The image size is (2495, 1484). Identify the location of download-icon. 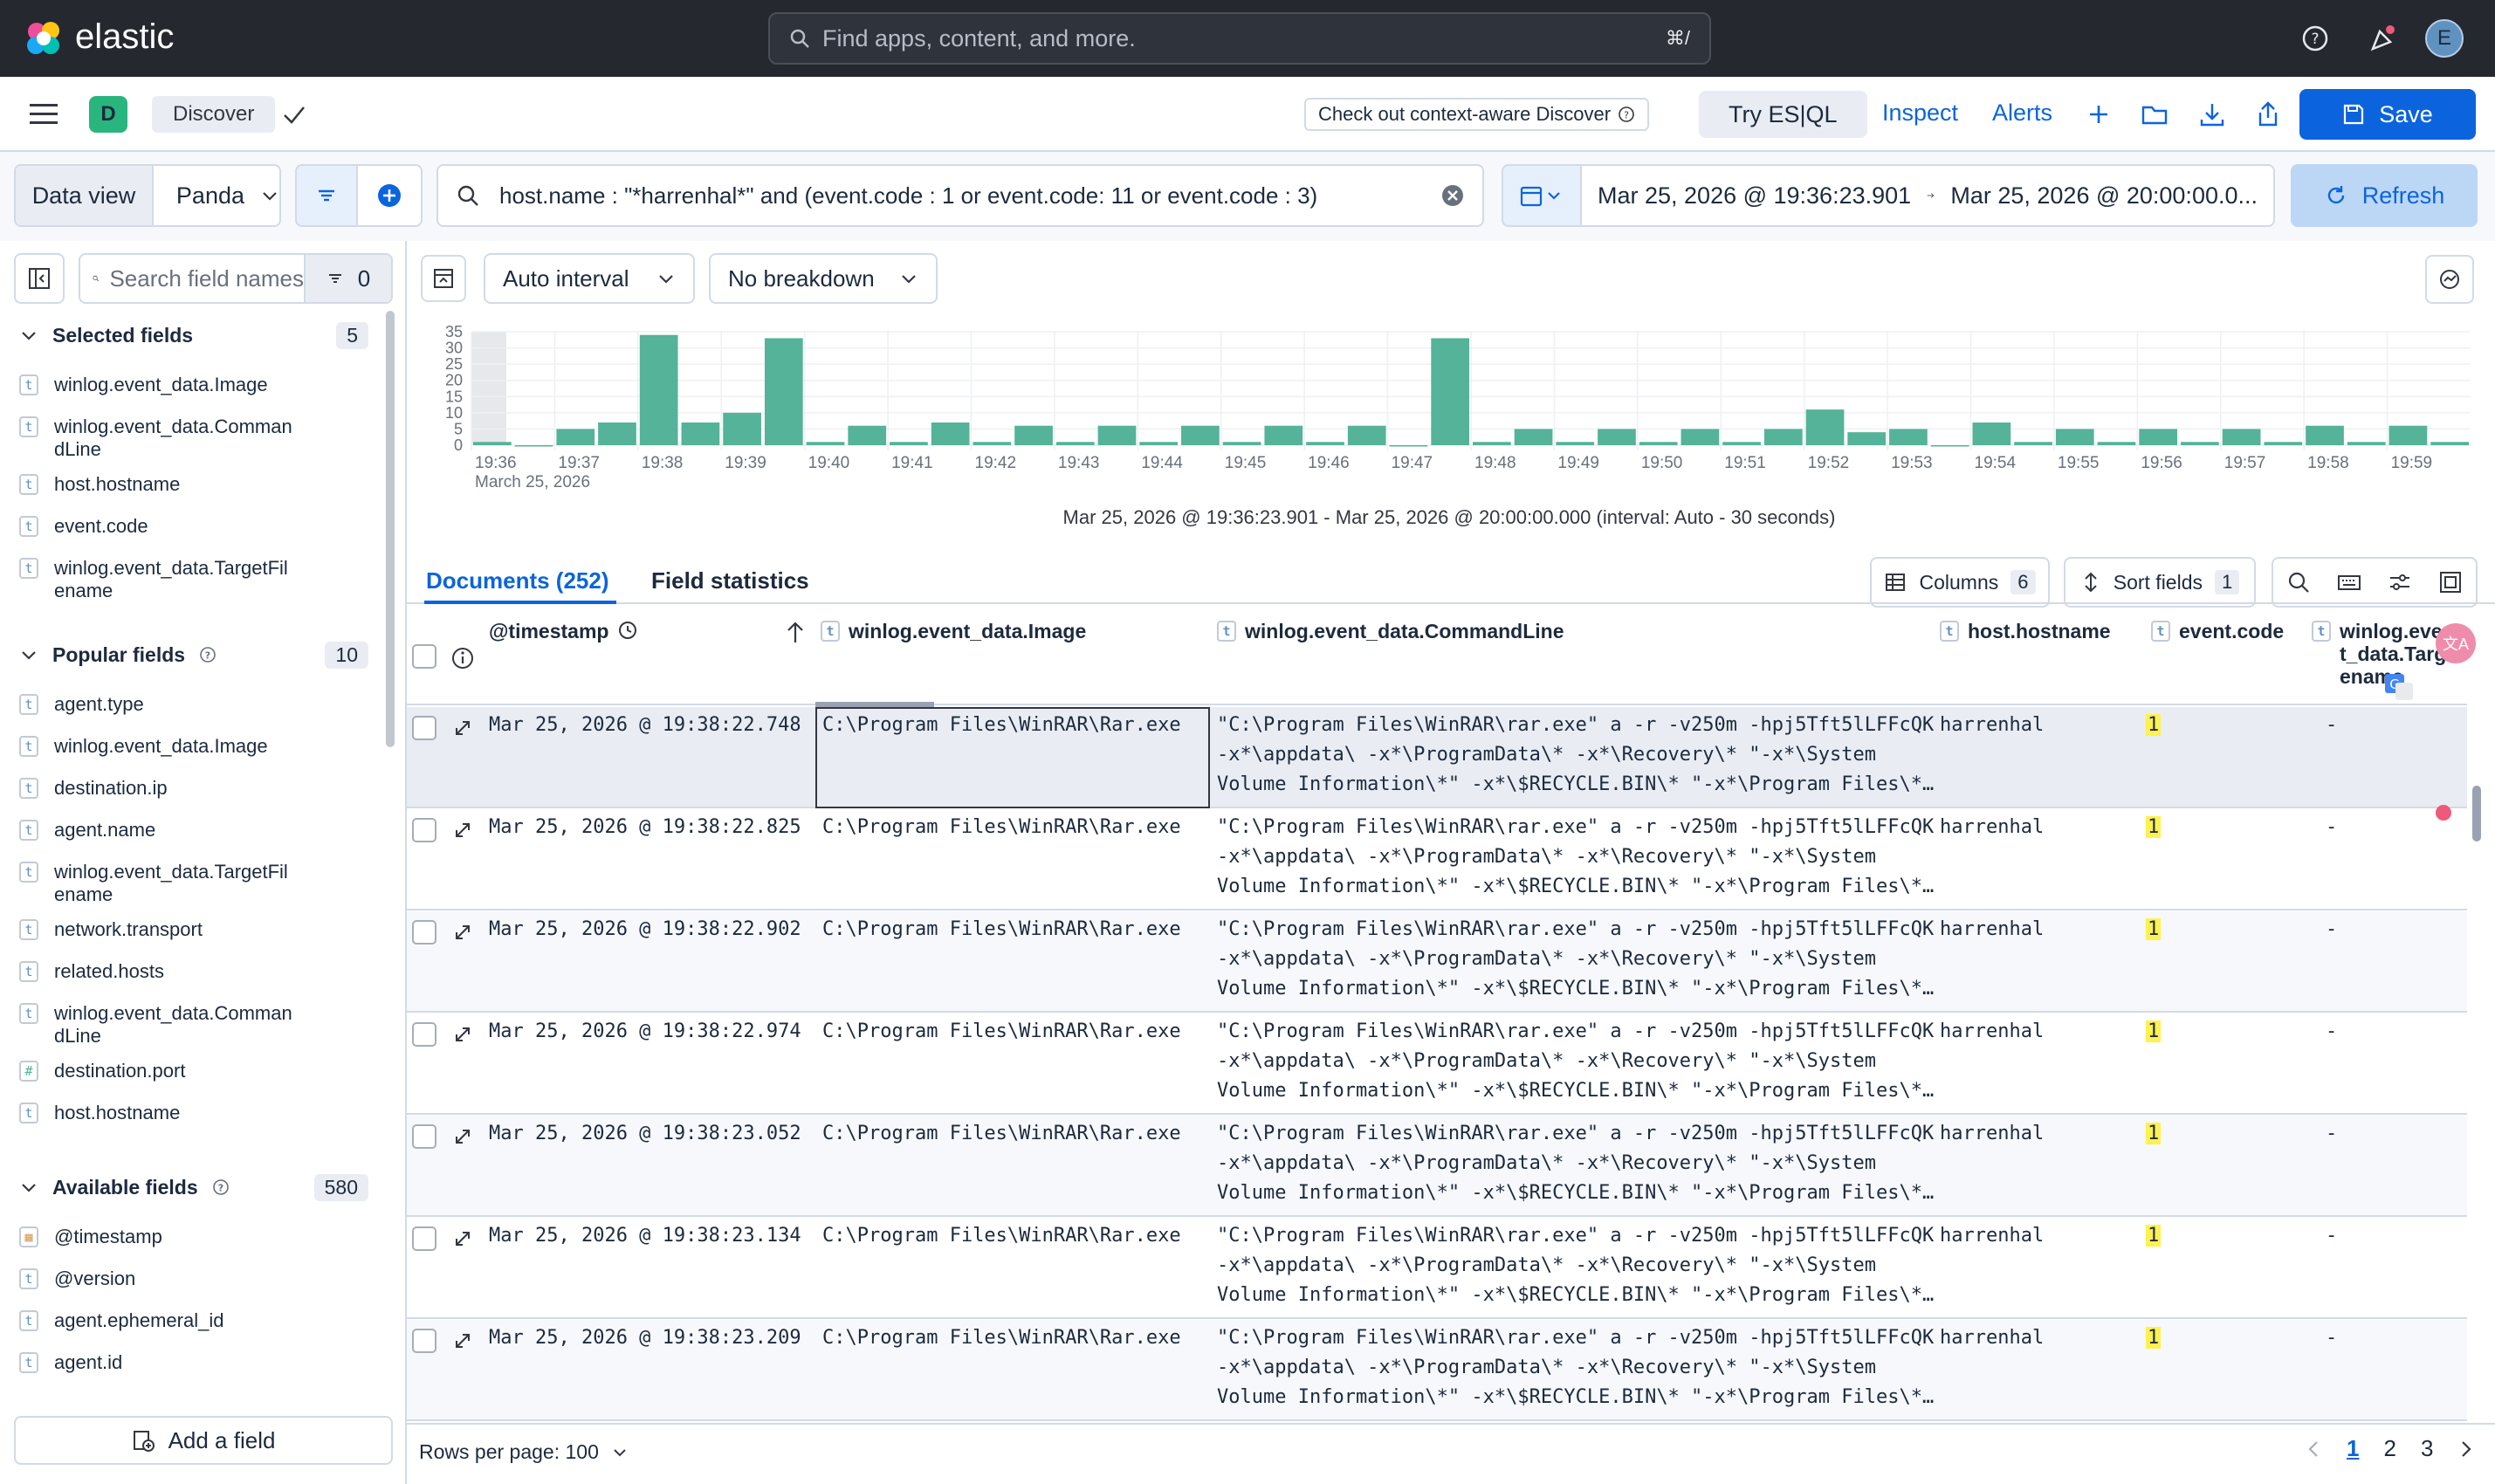
(2212, 115).